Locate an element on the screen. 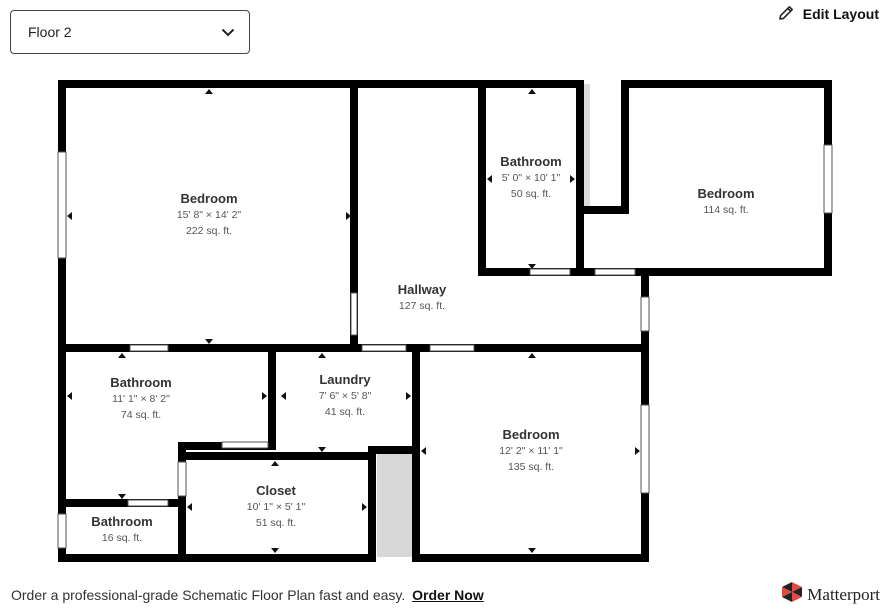 The width and height of the screenshot is (890, 612). room-hallway: Hallway 127 sq. ft. is located at coordinates (422, 297).